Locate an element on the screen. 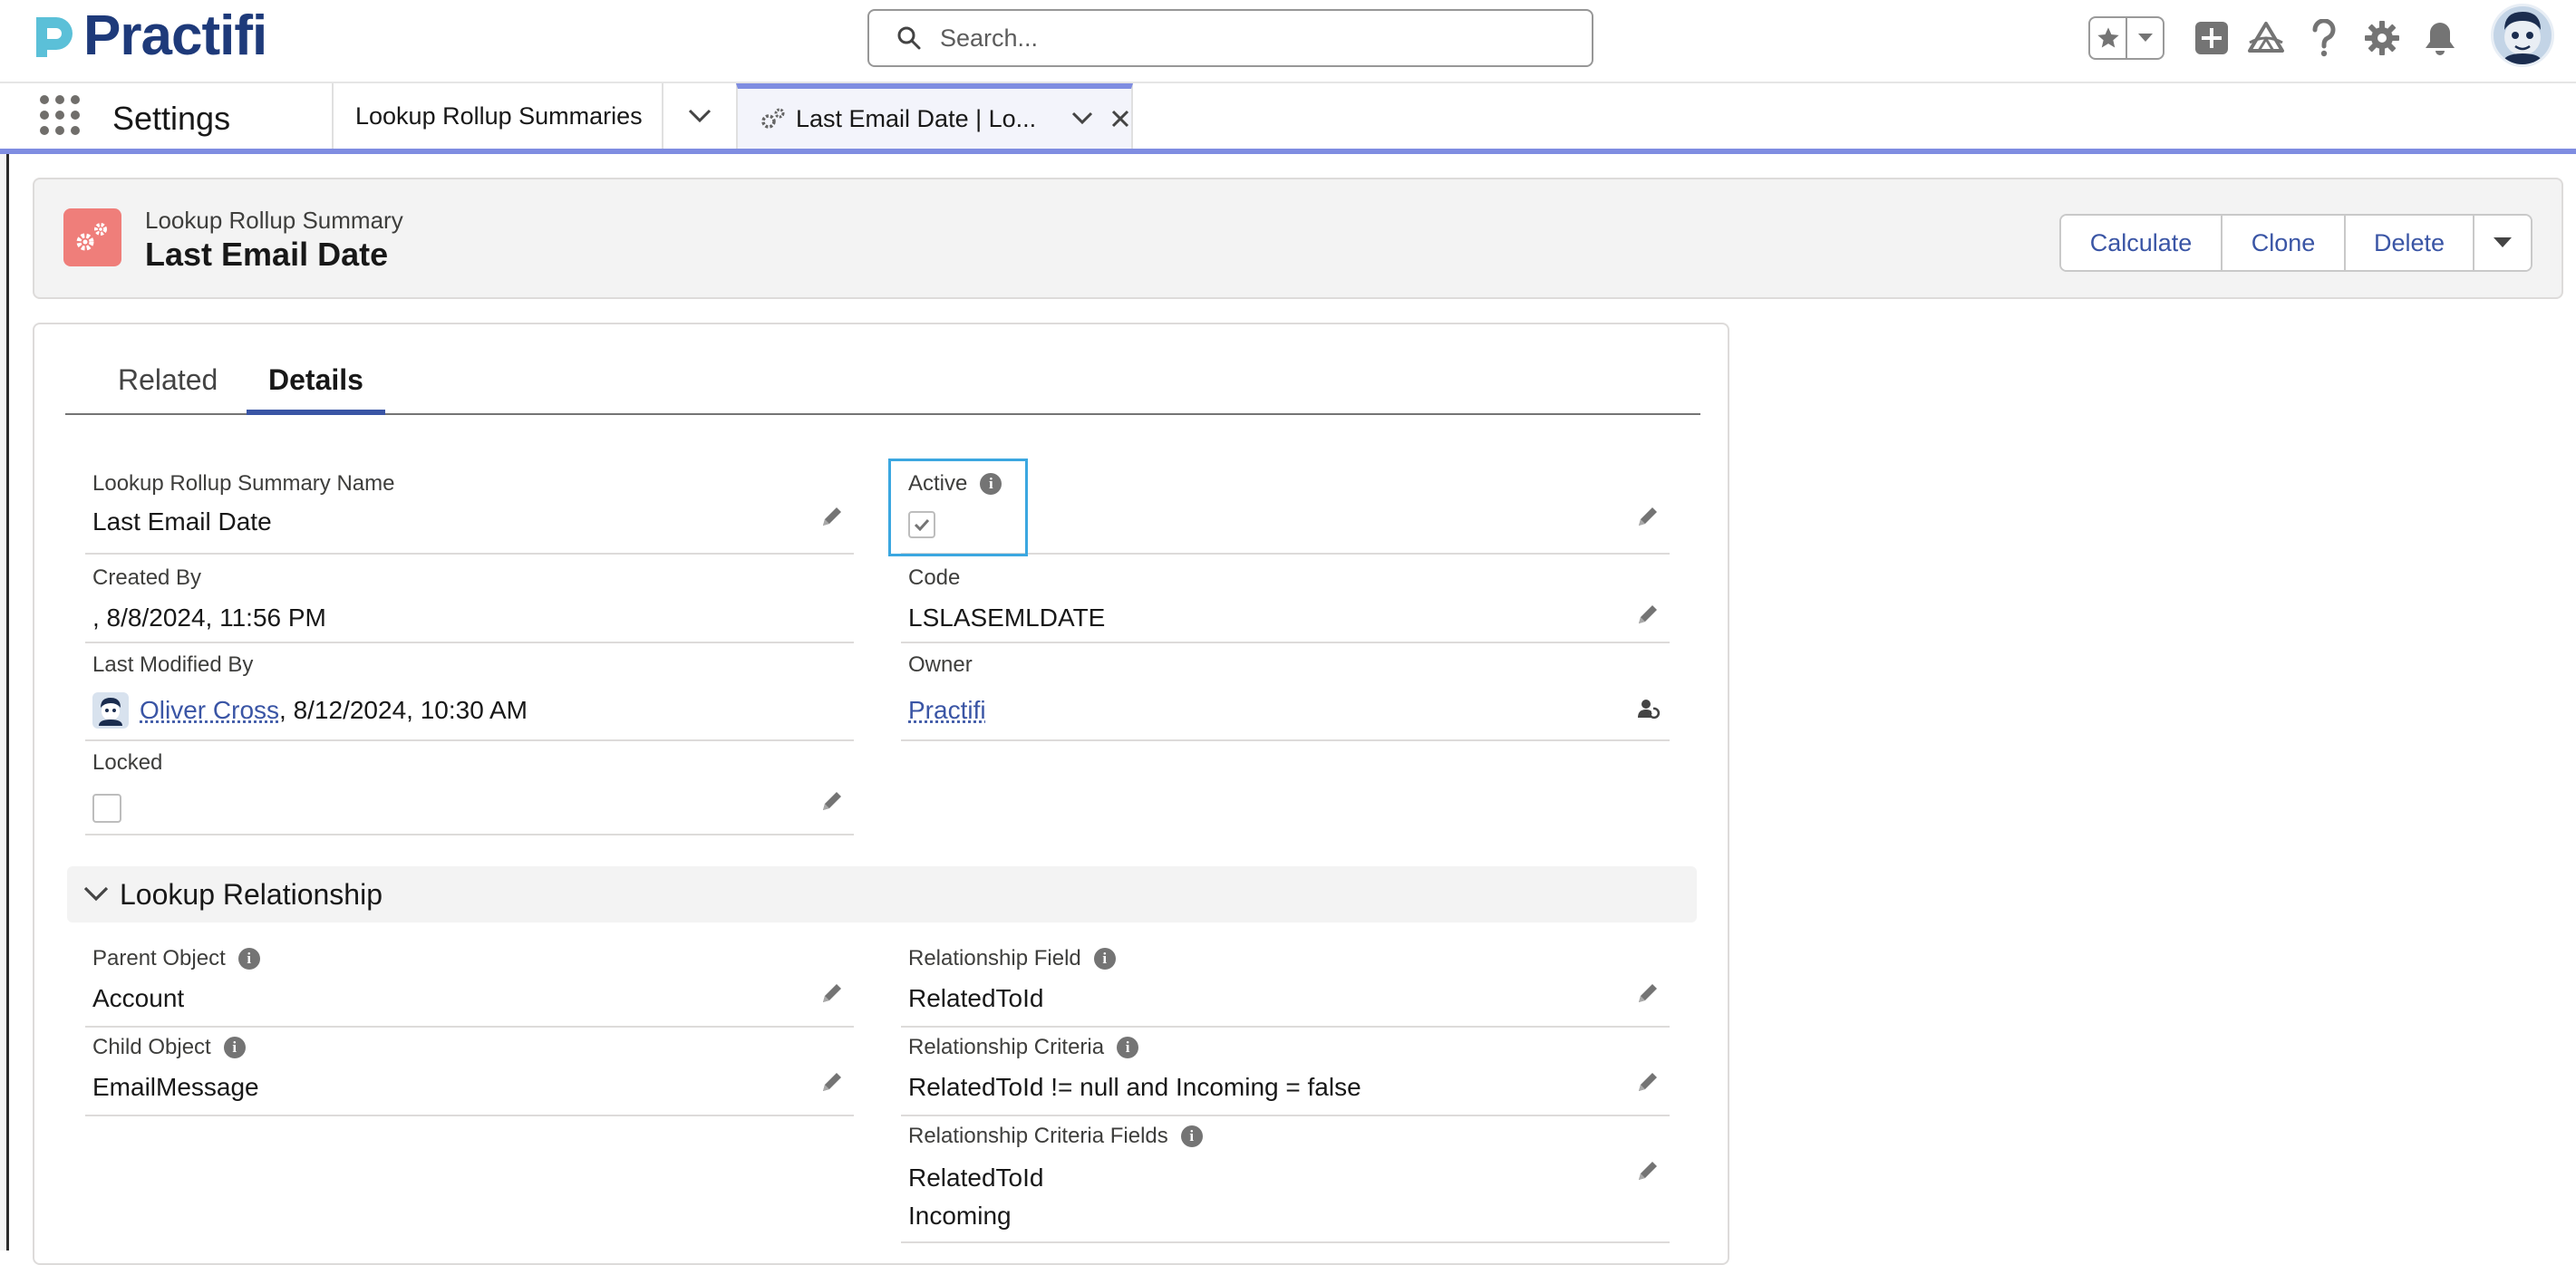 The height and width of the screenshot is (1265, 2576). practifi-logo-icon is located at coordinates (53, 36).